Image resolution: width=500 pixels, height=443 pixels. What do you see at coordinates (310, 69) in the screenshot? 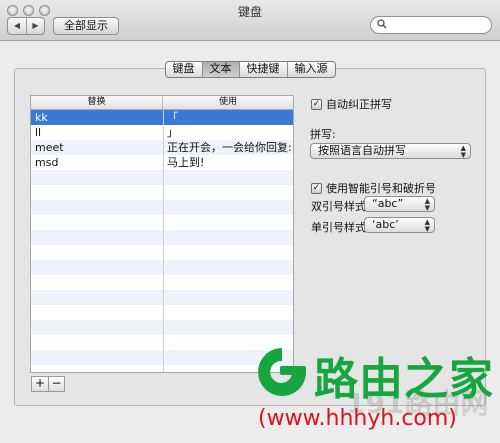
I see `tab-3: 输入源` at bounding box center [310, 69].